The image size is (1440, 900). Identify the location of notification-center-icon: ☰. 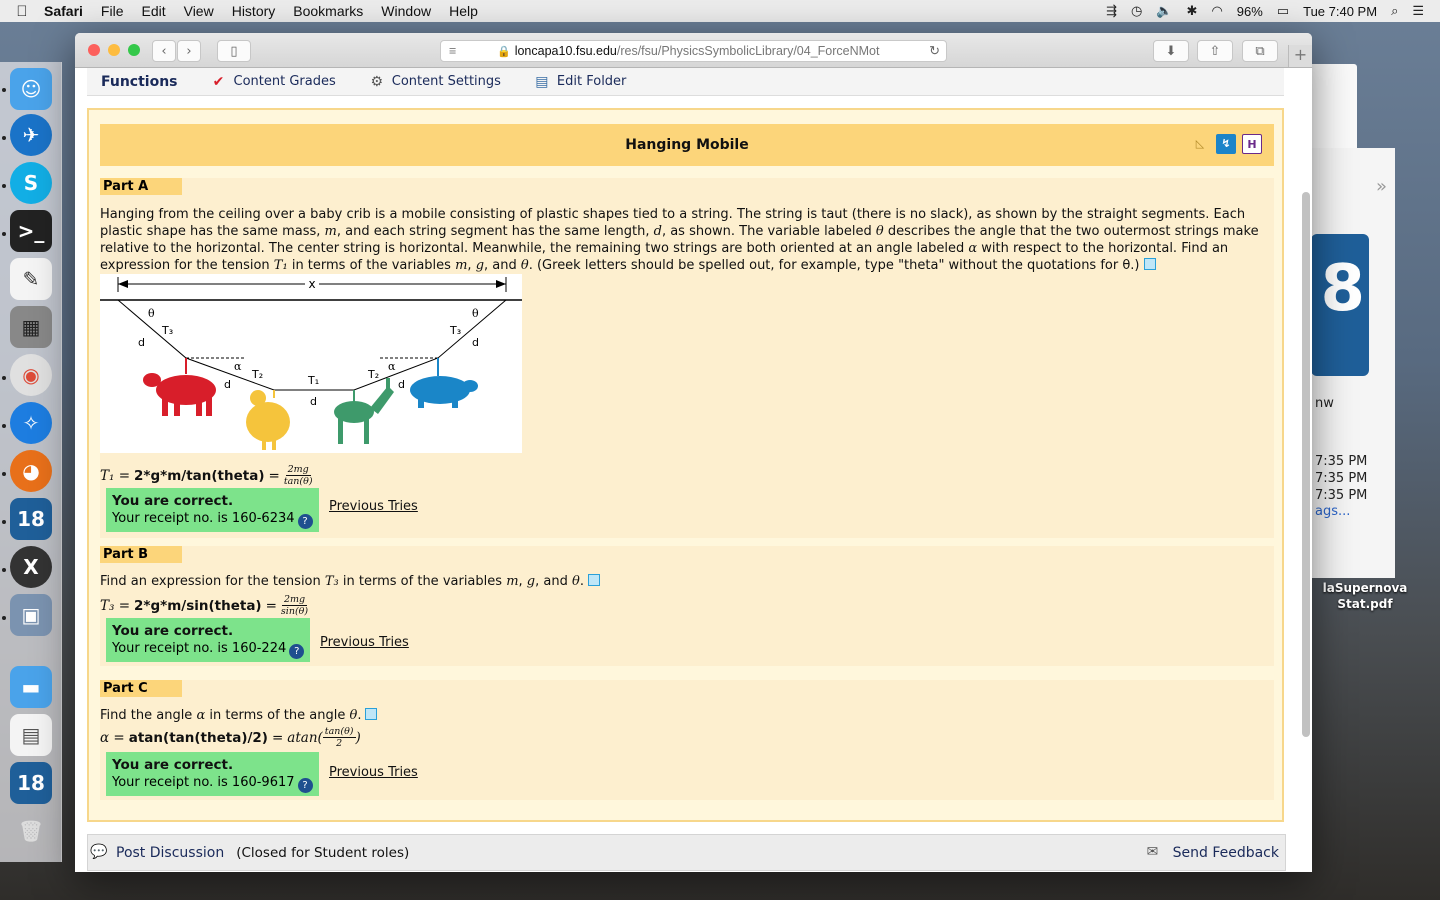
(1418, 11).